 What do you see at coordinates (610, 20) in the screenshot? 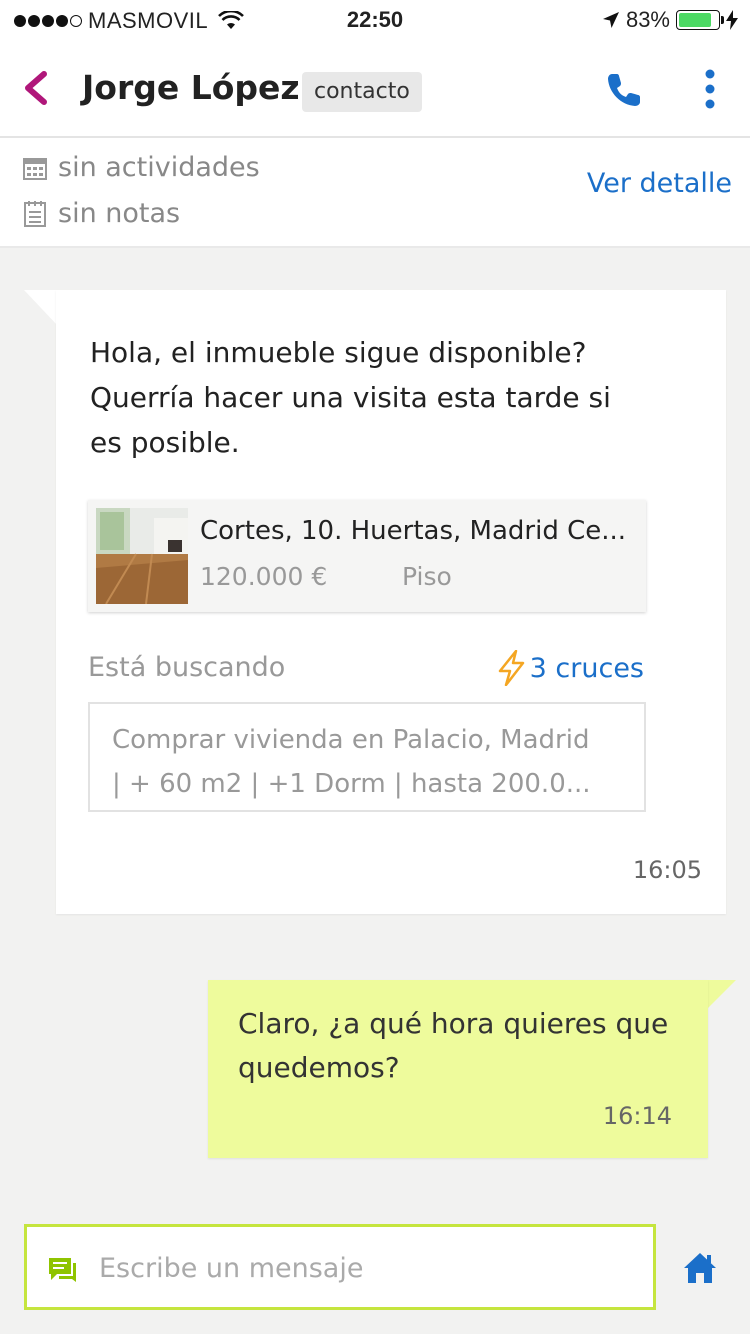
I see `location-arrow-icon` at bounding box center [610, 20].